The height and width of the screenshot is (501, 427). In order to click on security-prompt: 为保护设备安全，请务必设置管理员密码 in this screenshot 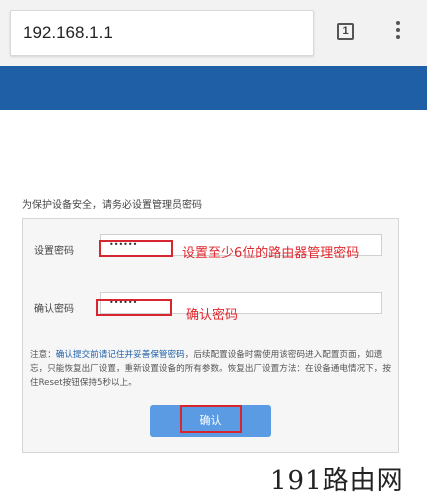, I will do `click(112, 205)`.